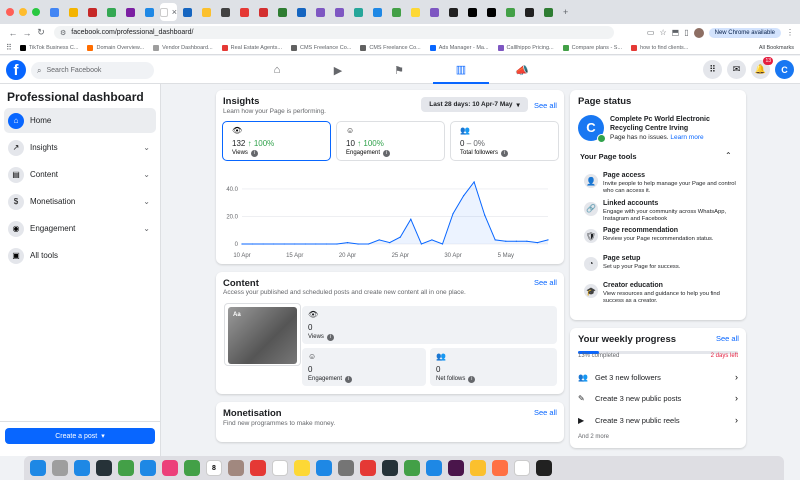 This screenshot has width=800, height=480. I want to click on post-preview: Aa, so click(262, 334).